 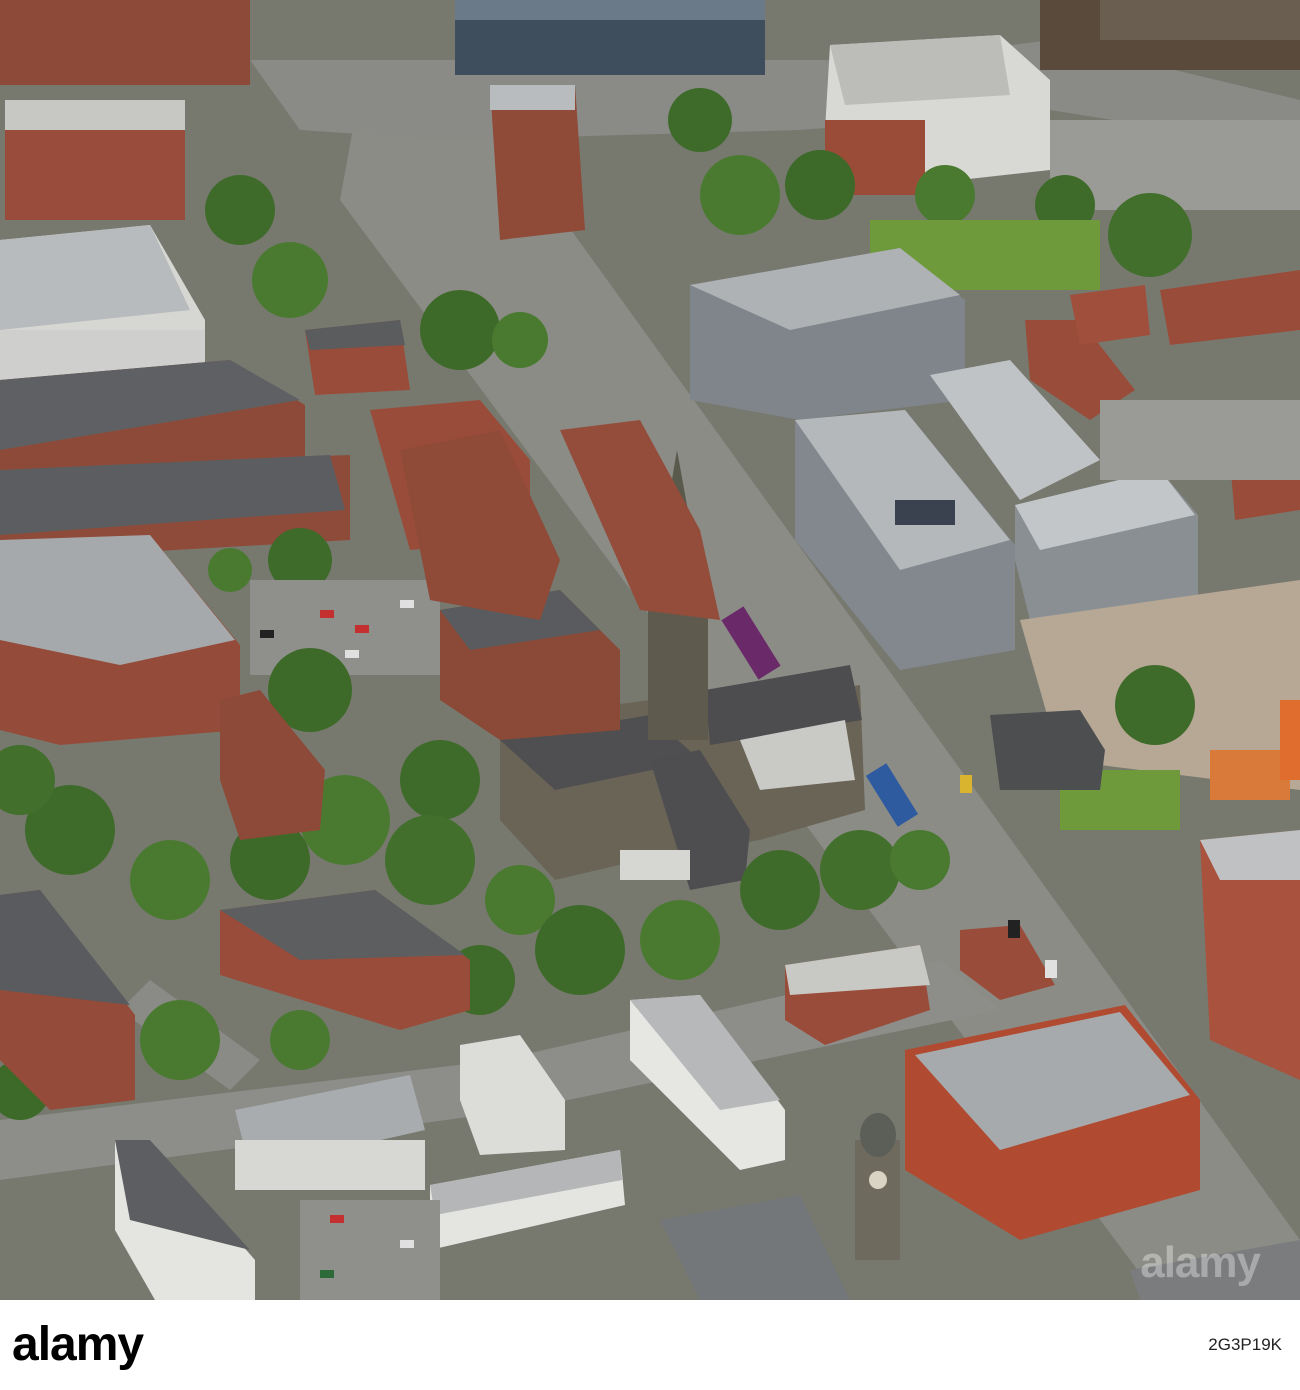 What do you see at coordinates (78, 1344) in the screenshot?
I see `stock-logo: alamy` at bounding box center [78, 1344].